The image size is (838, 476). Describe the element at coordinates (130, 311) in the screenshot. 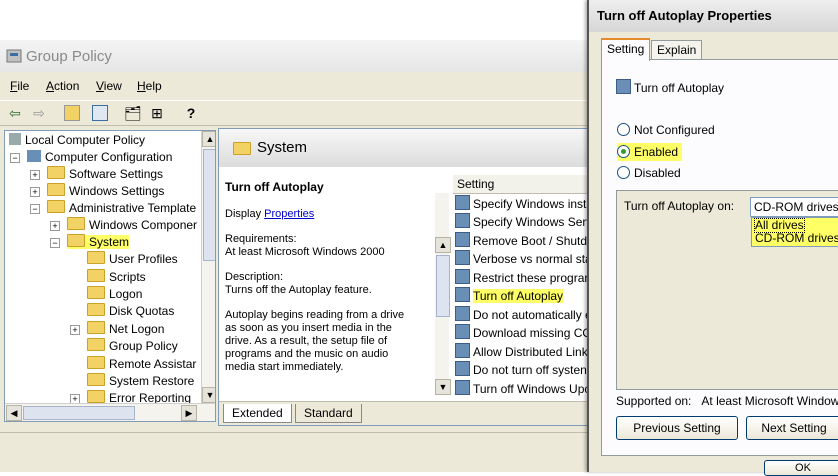

I see `tree-item-disk-quotas: Disk Quotas` at that location.